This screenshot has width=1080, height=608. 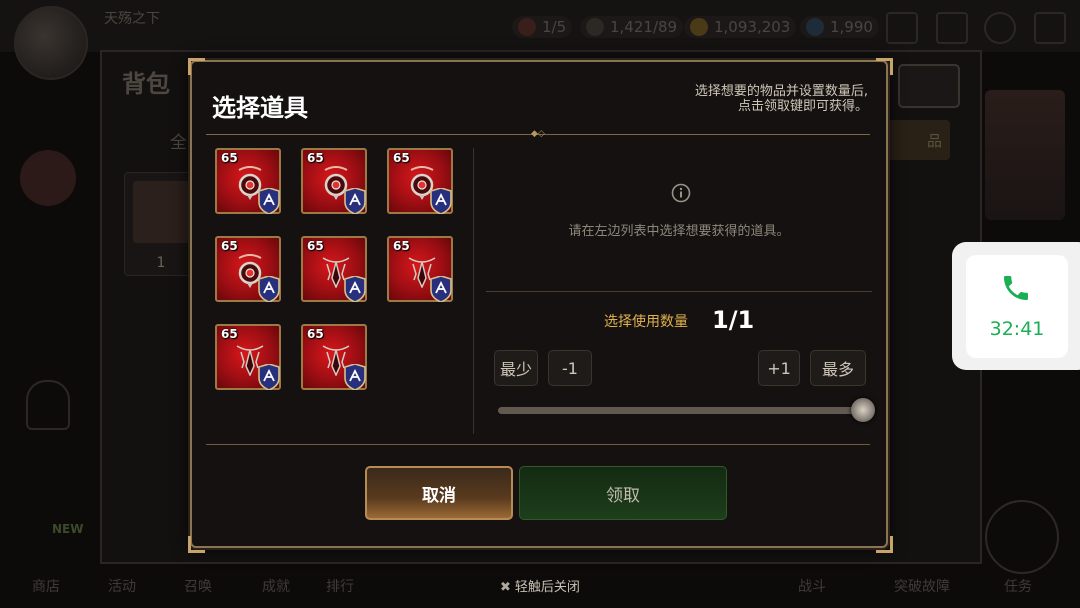 What do you see at coordinates (48, 405) in the screenshot?
I see `bell-icon` at bounding box center [48, 405].